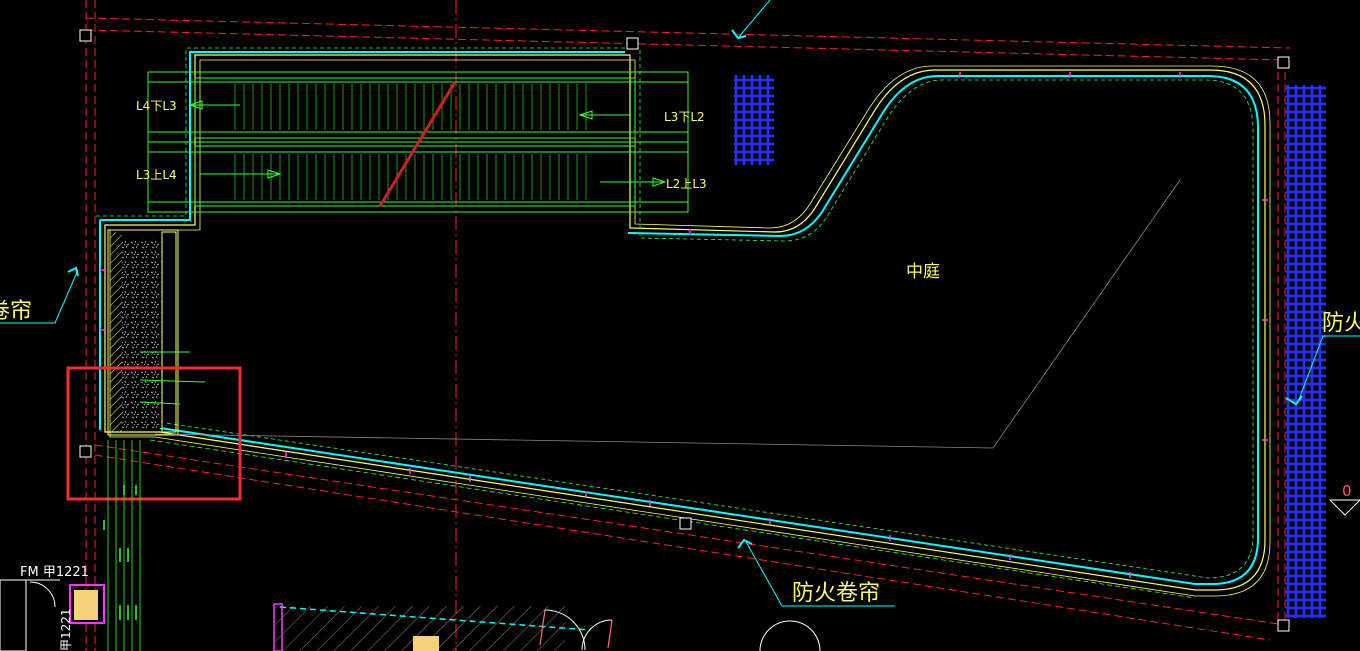 The width and height of the screenshot is (1360, 651). Describe the element at coordinates (142, 333) in the screenshot. I see `shaft-fill` at that location.